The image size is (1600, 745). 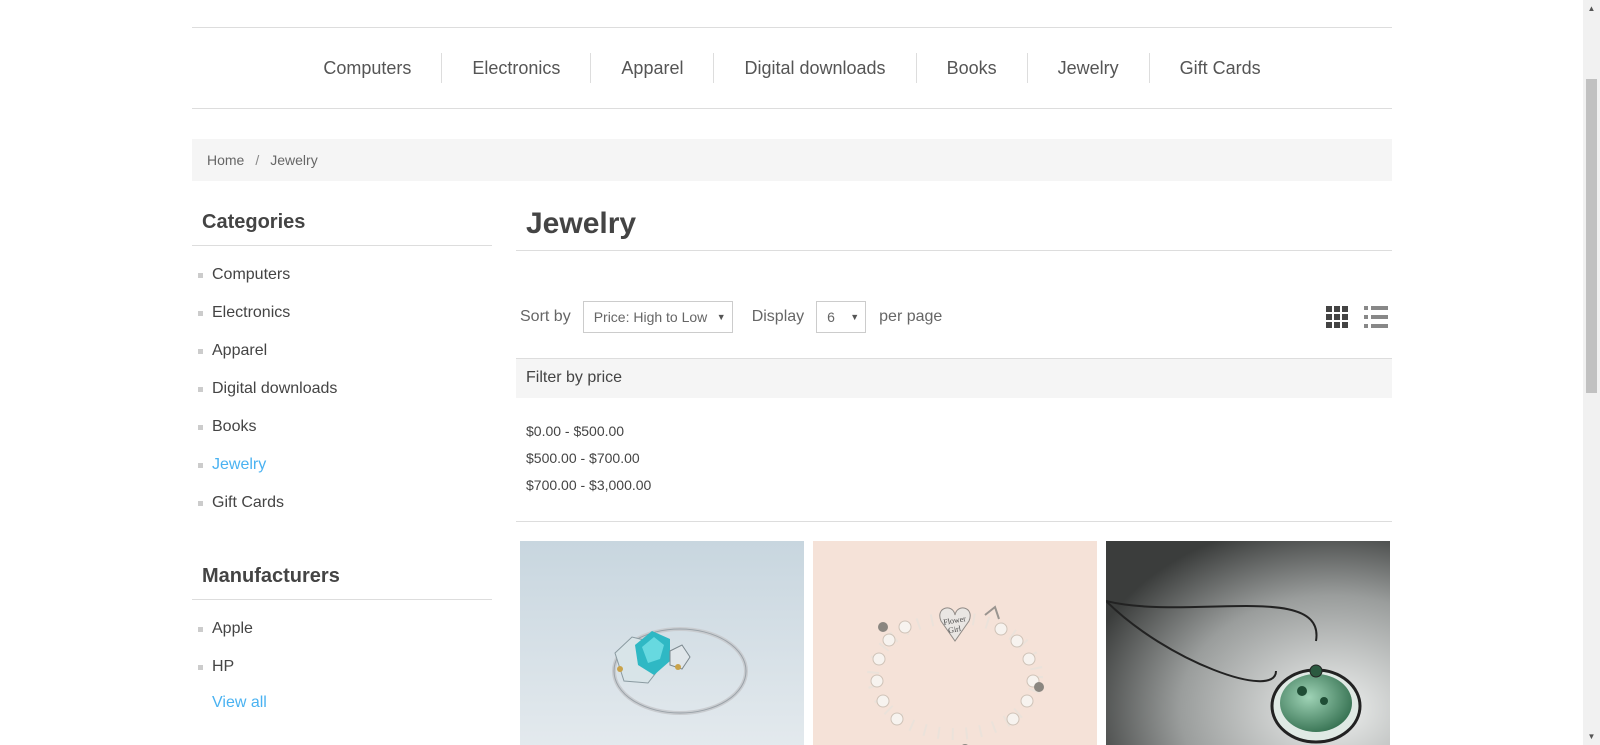 I want to click on scroll-down-arrow-icon: ▼, so click(x=1591, y=736).